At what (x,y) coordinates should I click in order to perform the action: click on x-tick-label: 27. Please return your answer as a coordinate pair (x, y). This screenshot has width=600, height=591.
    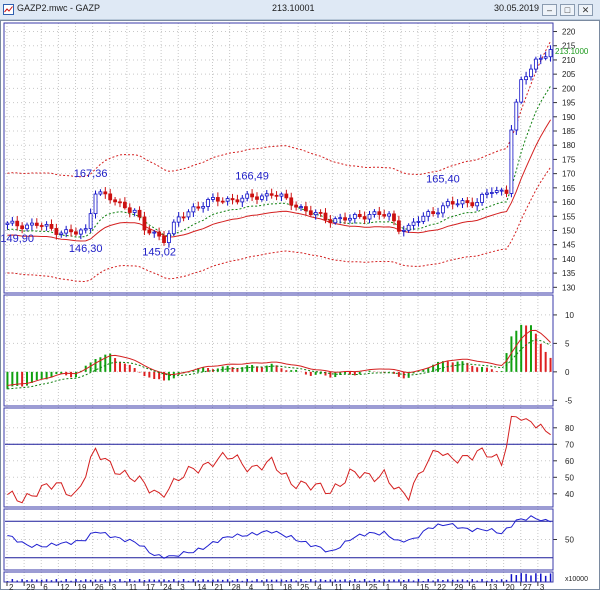
    Looking at the image, I should click on (527, 587).